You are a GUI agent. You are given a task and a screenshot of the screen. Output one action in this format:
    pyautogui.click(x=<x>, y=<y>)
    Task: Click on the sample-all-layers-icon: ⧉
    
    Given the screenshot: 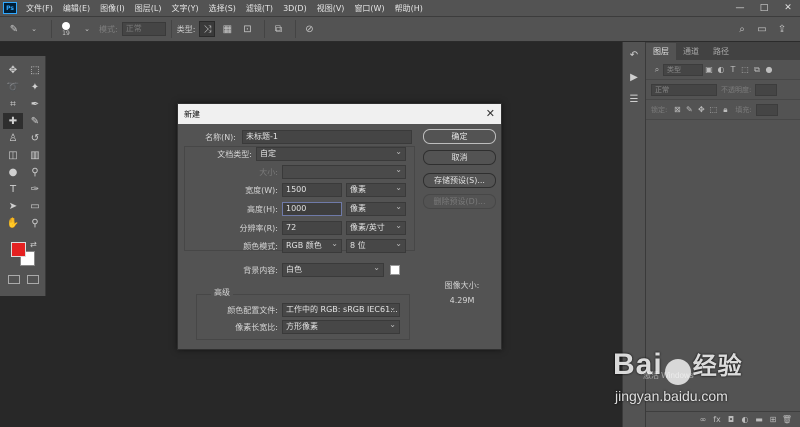 What is the action you would take?
    pyautogui.click(x=278, y=29)
    